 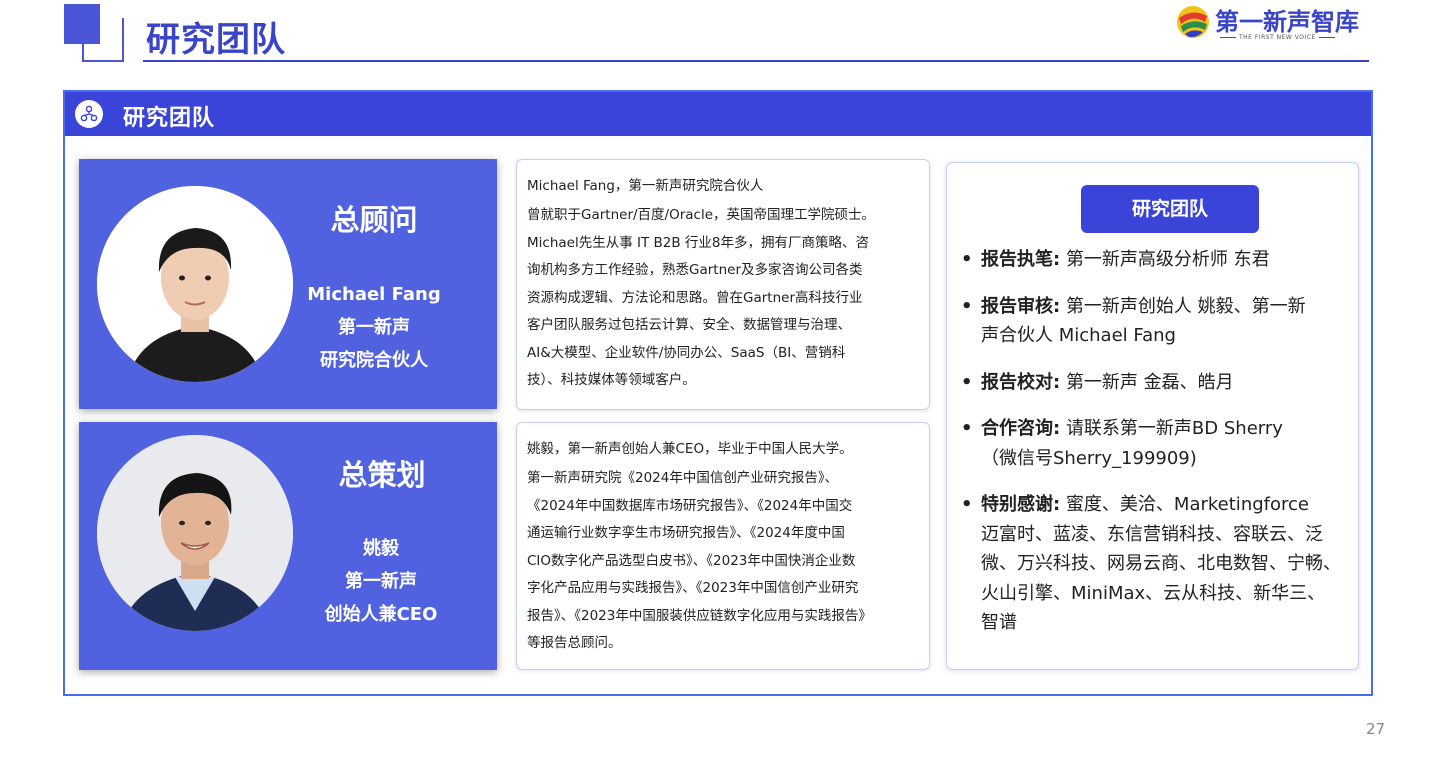 I want to click on logo-text: 第一新声智库, so click(x=1287, y=22).